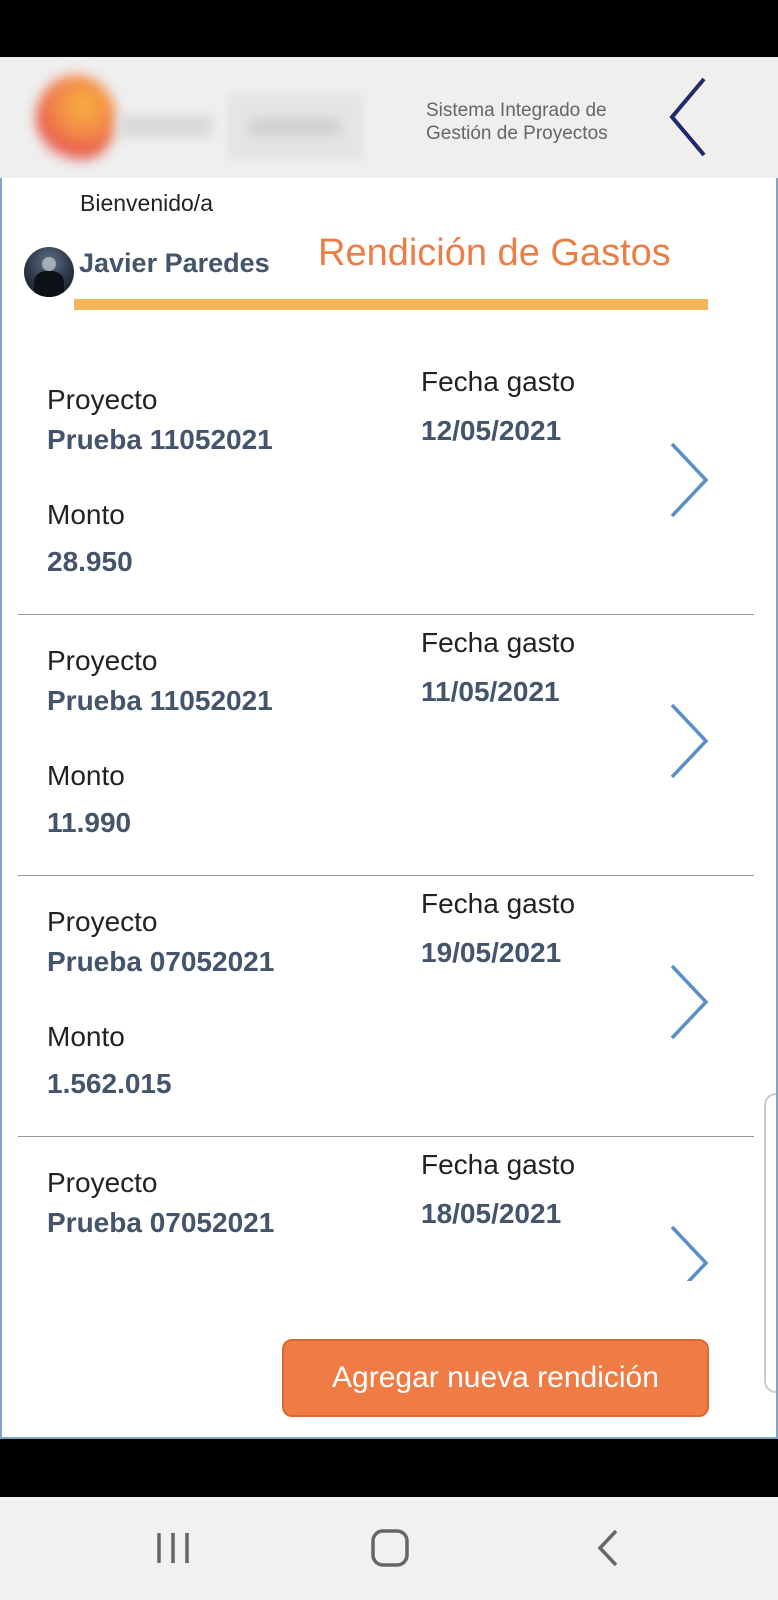  What do you see at coordinates (490, 691) in the screenshot?
I see `date-value: 11/05/2021` at bounding box center [490, 691].